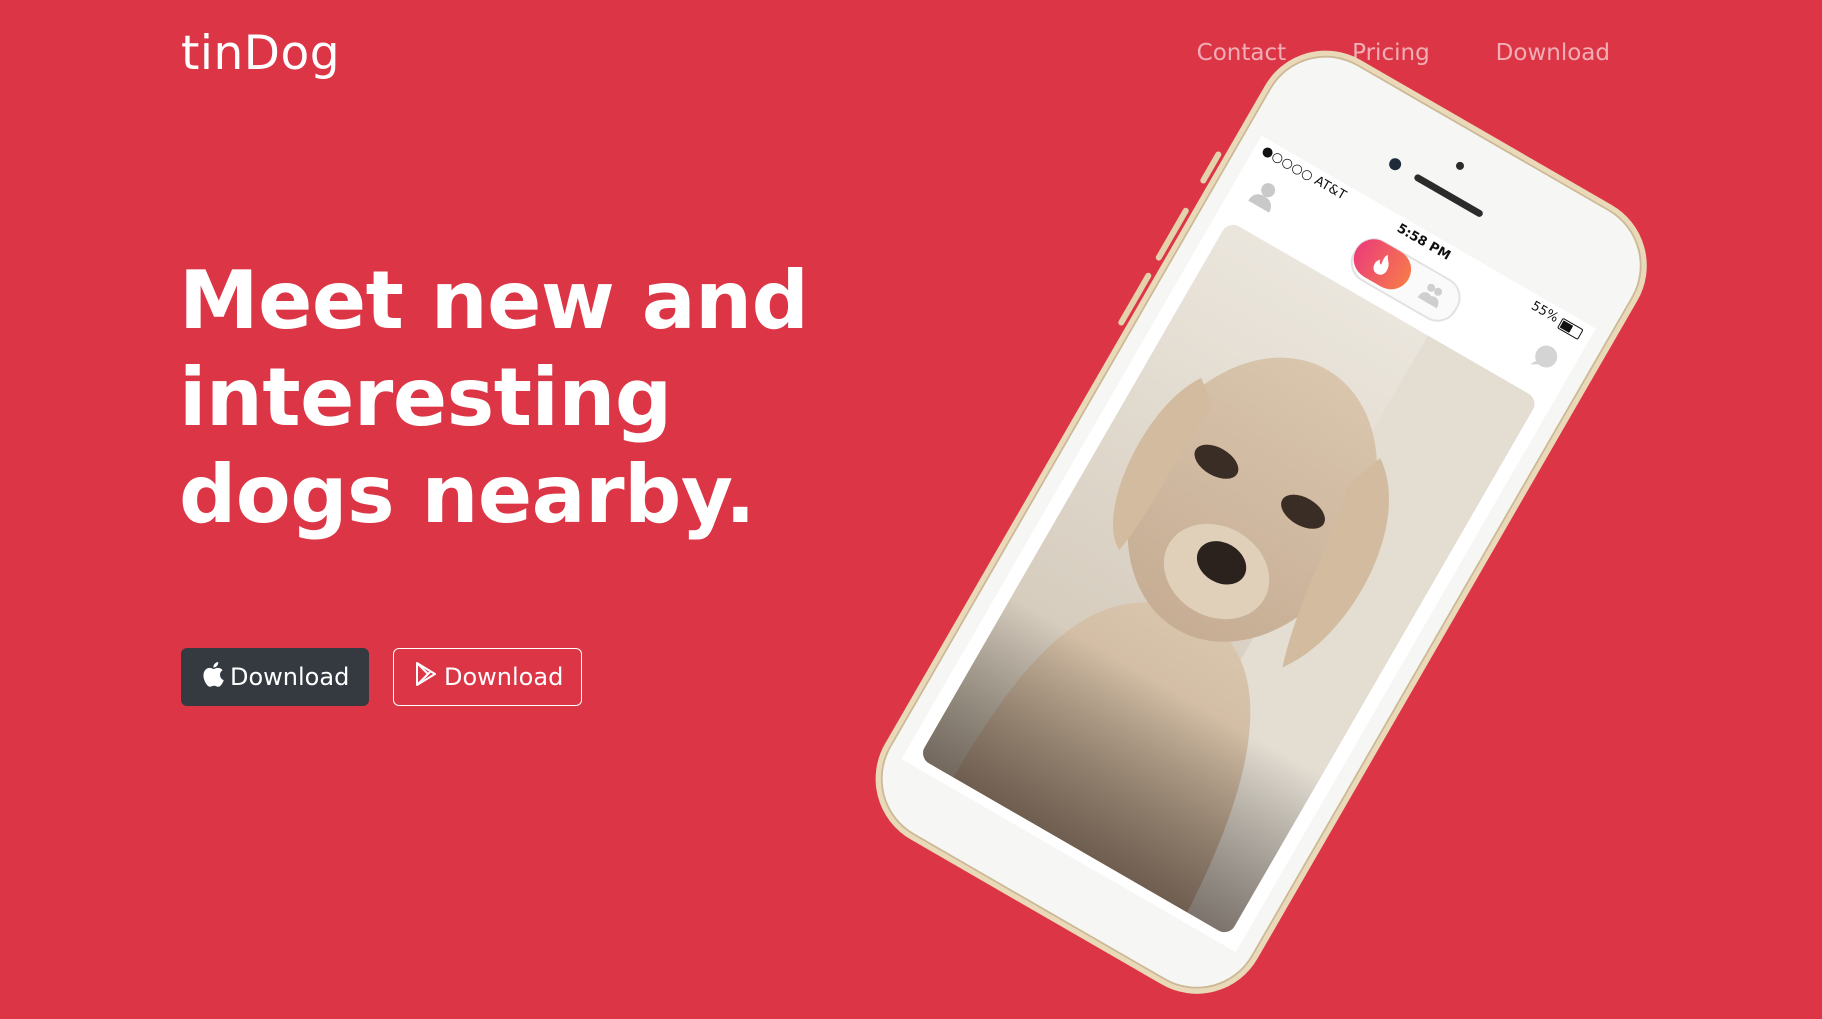 This screenshot has height=1019, width=1822. Describe the element at coordinates (1241, 53) in the screenshot. I see `nav-link-contact: Contact` at that location.